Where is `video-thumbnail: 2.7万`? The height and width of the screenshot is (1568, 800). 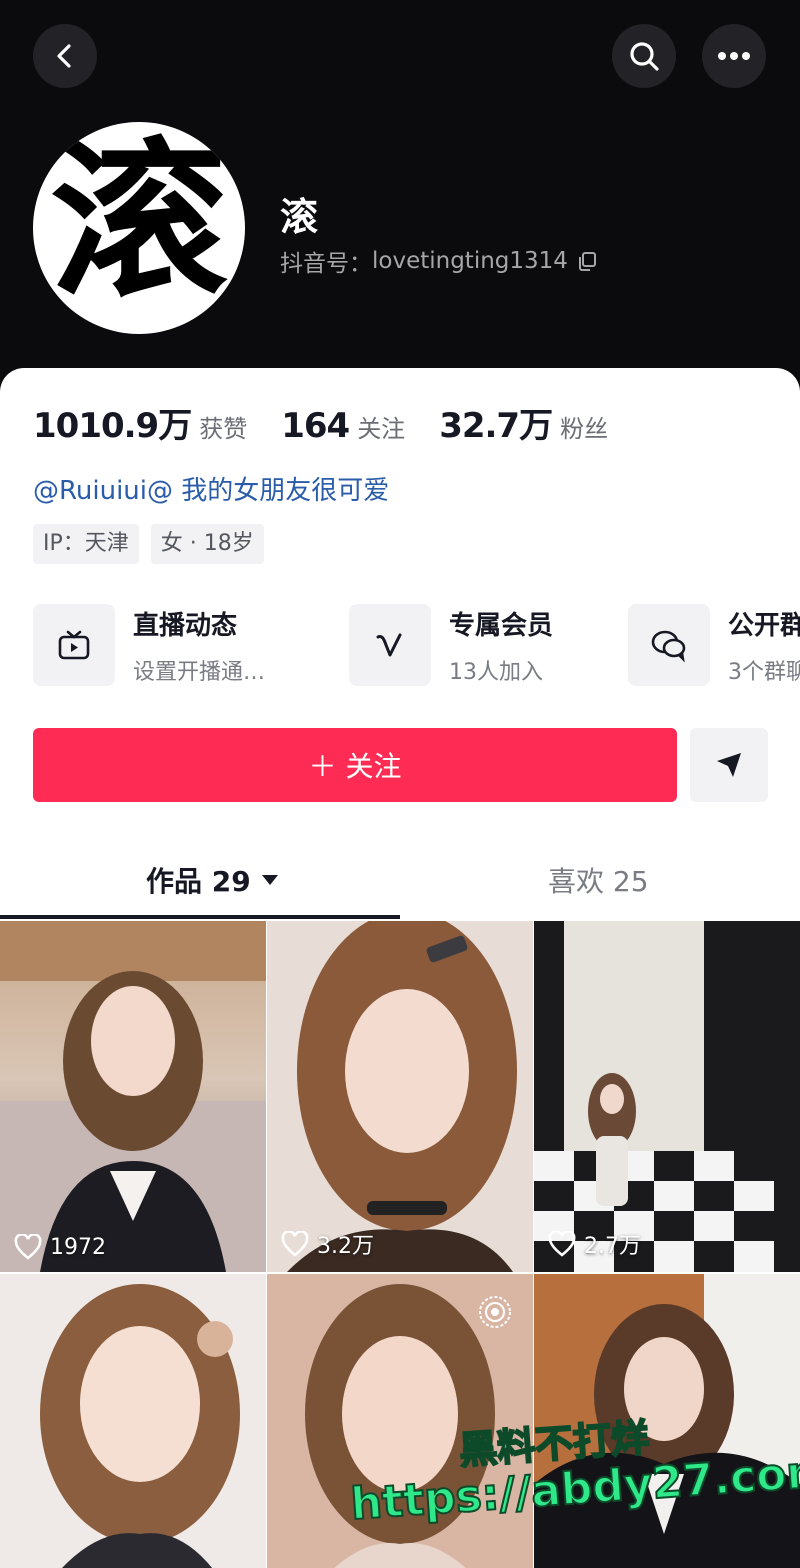
video-thumbnail: 2.7万 is located at coordinates (667, 1096).